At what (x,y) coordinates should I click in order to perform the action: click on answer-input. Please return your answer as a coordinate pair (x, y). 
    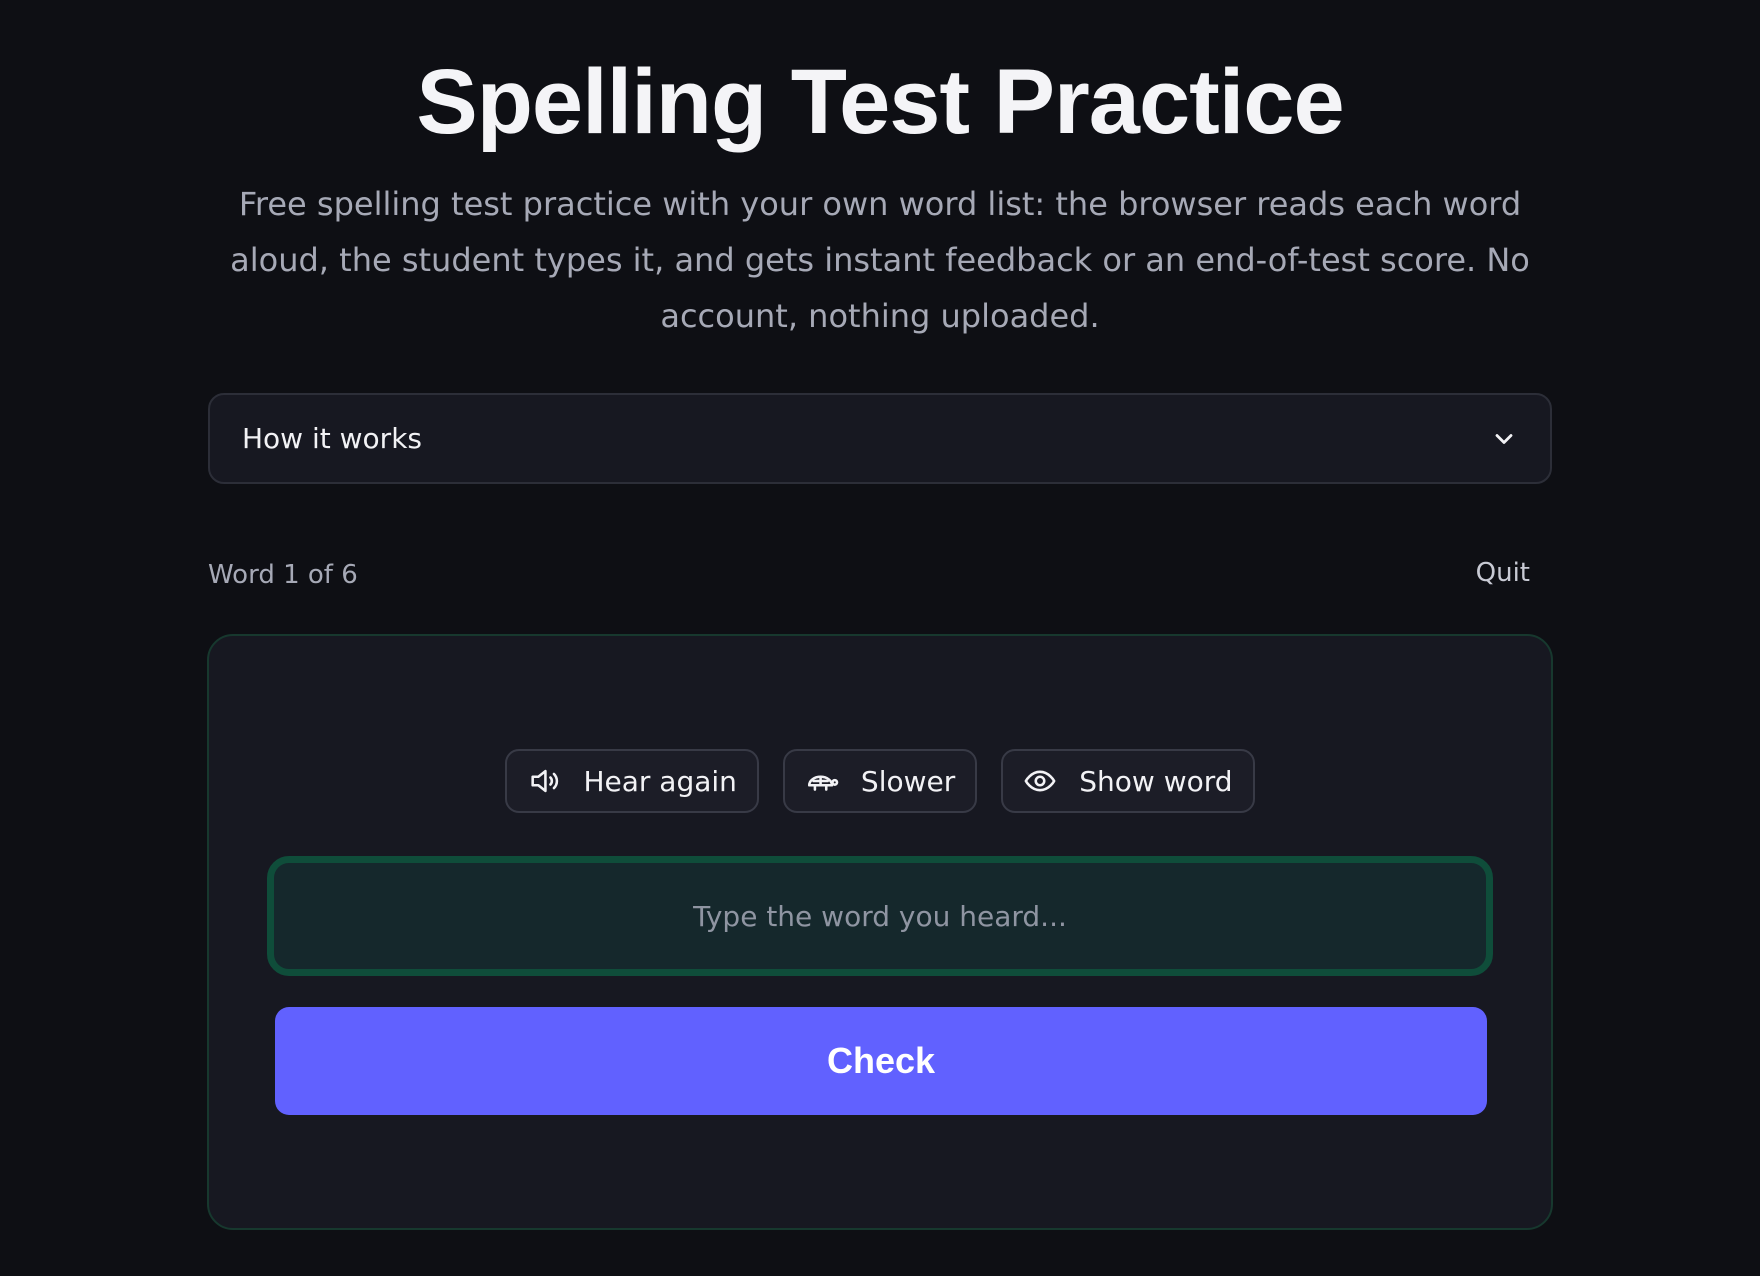
    Looking at the image, I should click on (880, 916).